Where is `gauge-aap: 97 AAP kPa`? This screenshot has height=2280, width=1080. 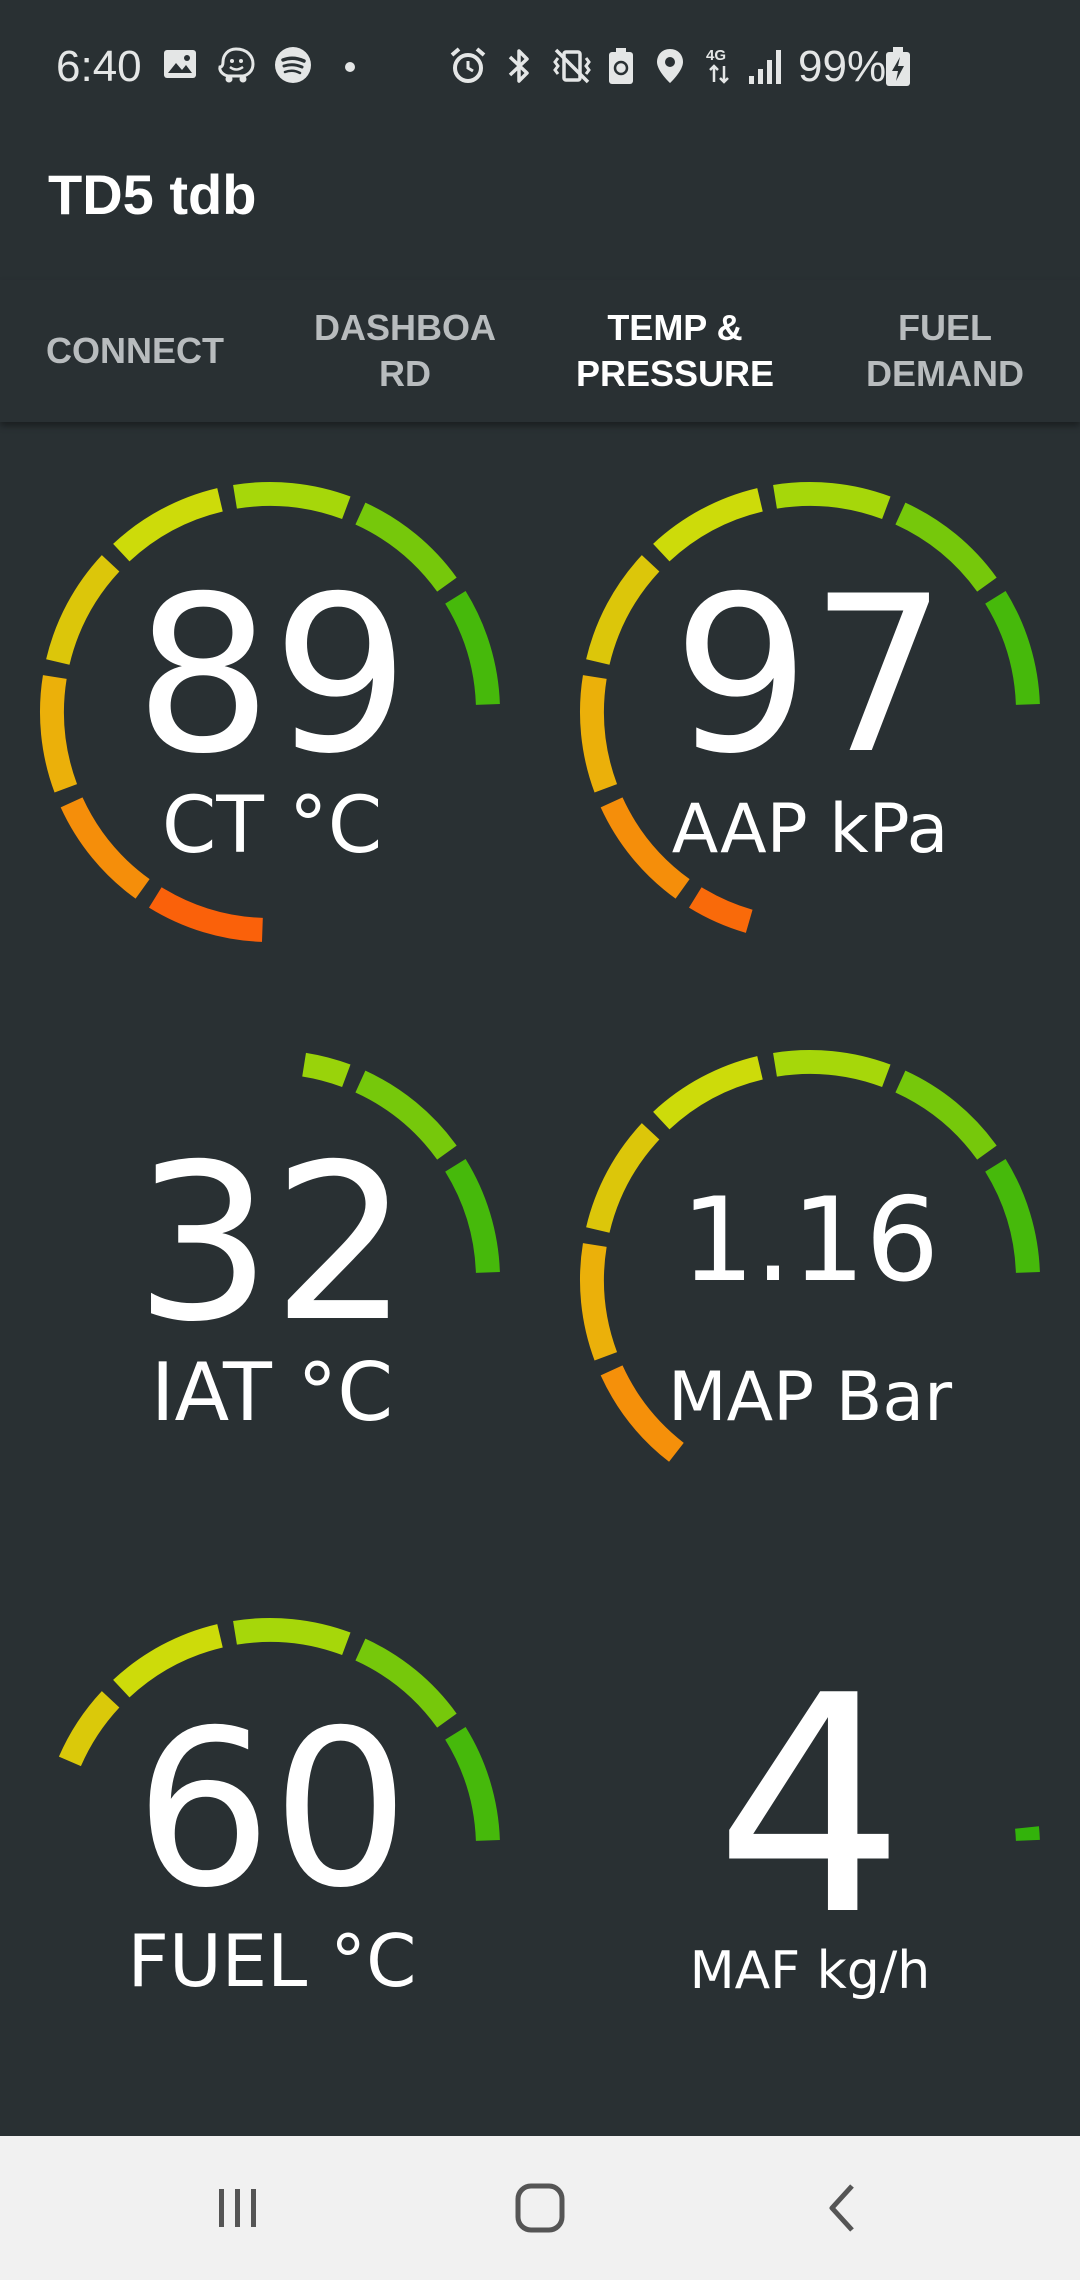 gauge-aap: 97 AAP kPa is located at coordinates (809, 707).